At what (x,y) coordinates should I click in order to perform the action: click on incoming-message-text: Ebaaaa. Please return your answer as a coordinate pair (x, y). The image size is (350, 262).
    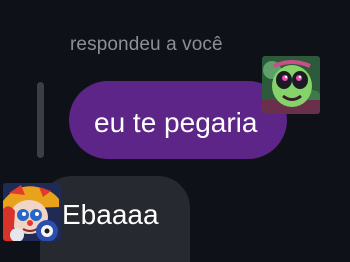
    Looking at the image, I should click on (110, 214).